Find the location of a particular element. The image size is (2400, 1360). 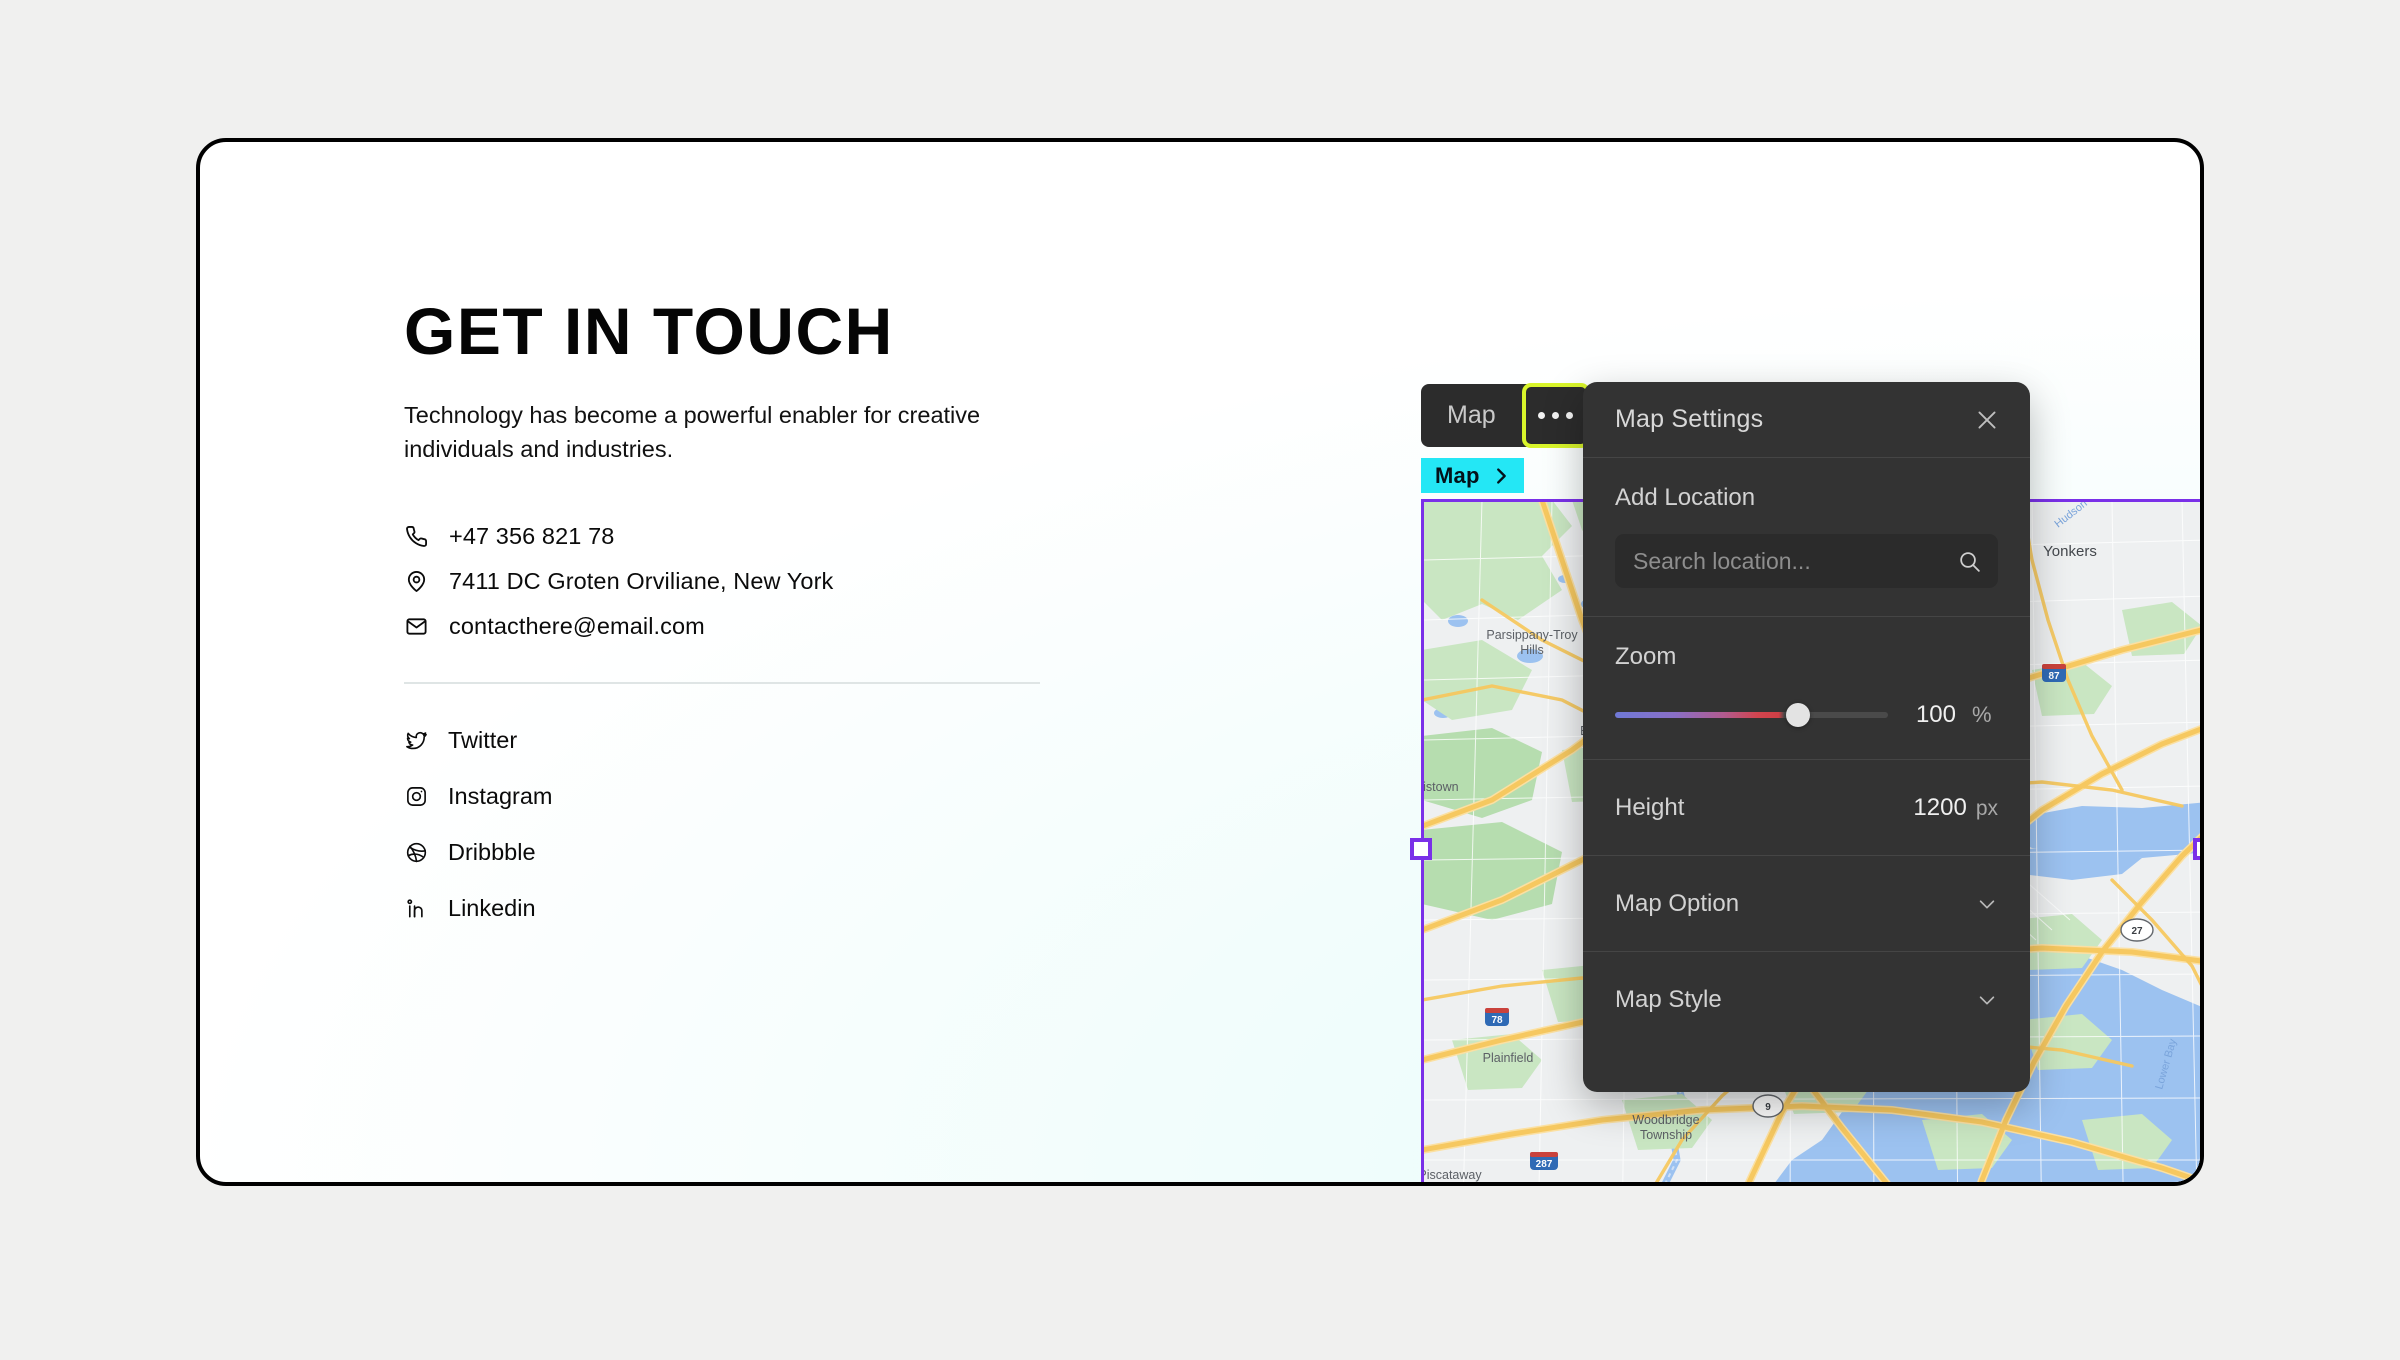

accordion-map-option: Map Option is located at coordinates (1806, 904).